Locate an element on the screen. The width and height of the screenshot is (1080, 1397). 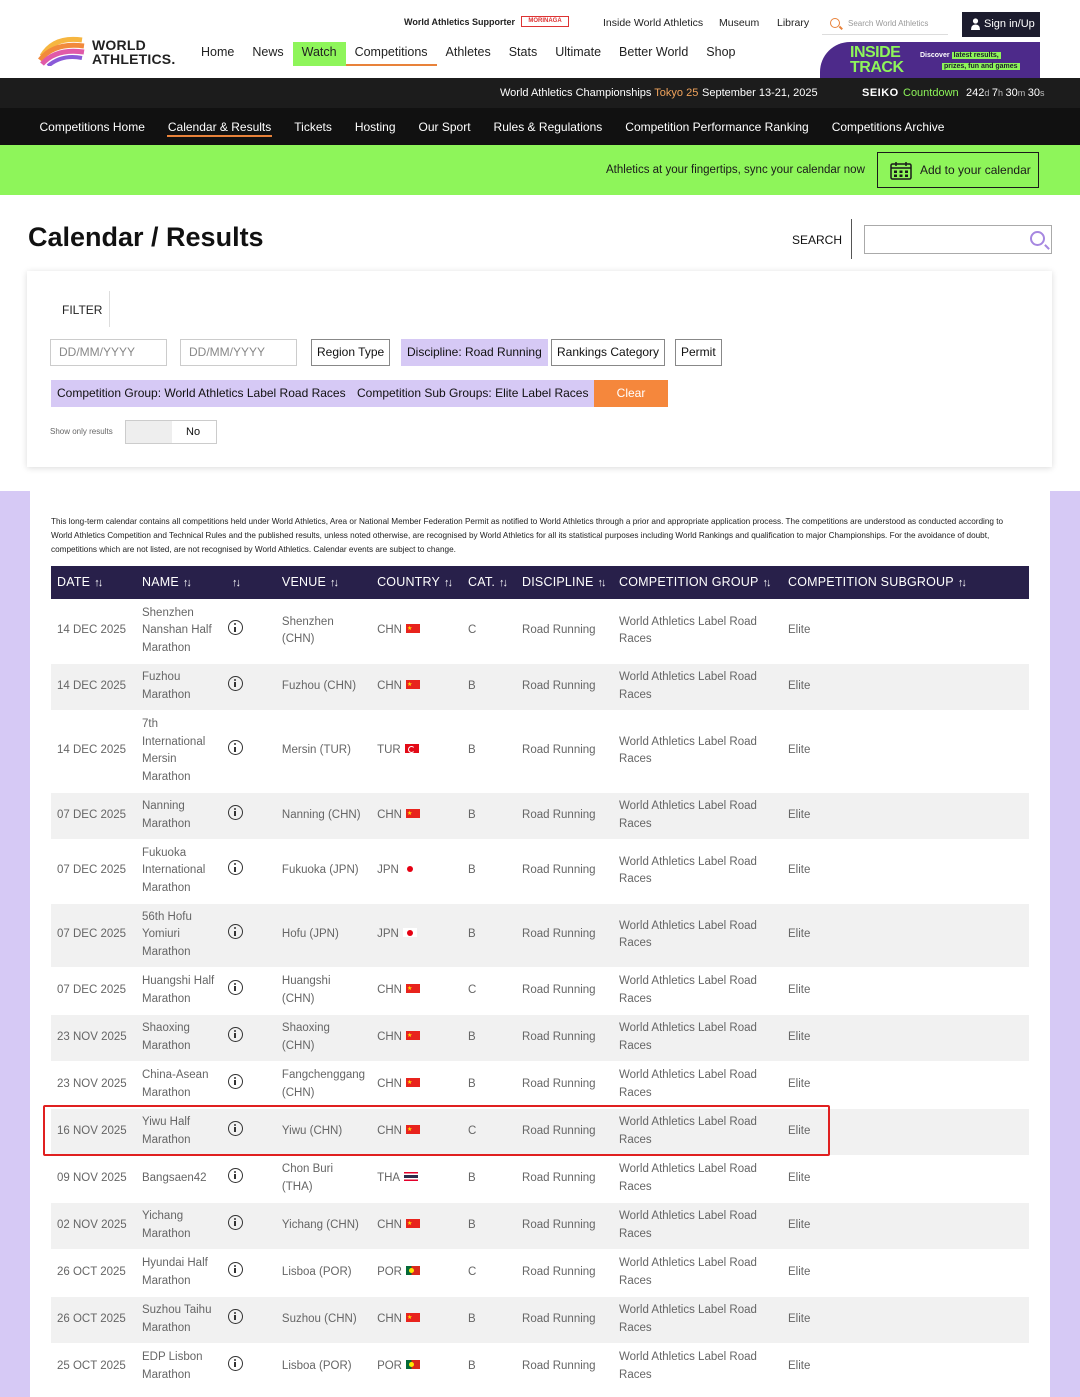
subnav-calendar-results: Calendar & Results is located at coordinates (219, 126).